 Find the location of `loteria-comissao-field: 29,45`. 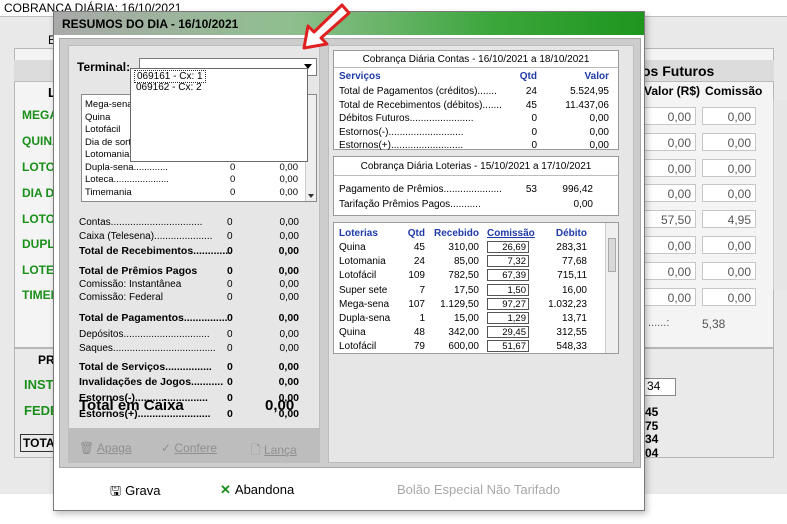

loteria-comissao-field: 29,45 is located at coordinates (508, 332).